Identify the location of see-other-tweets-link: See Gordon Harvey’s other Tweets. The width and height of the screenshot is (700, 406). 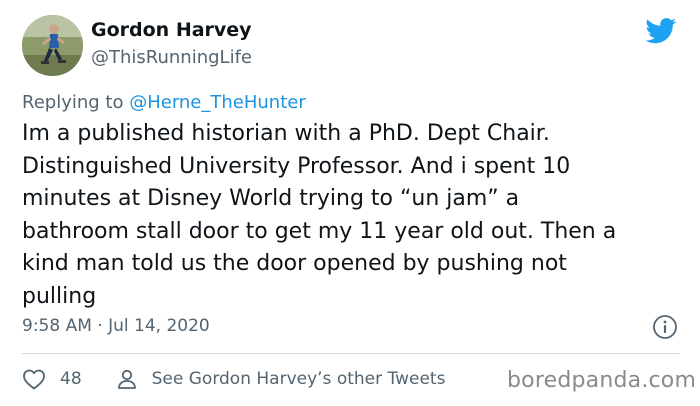
(299, 379).